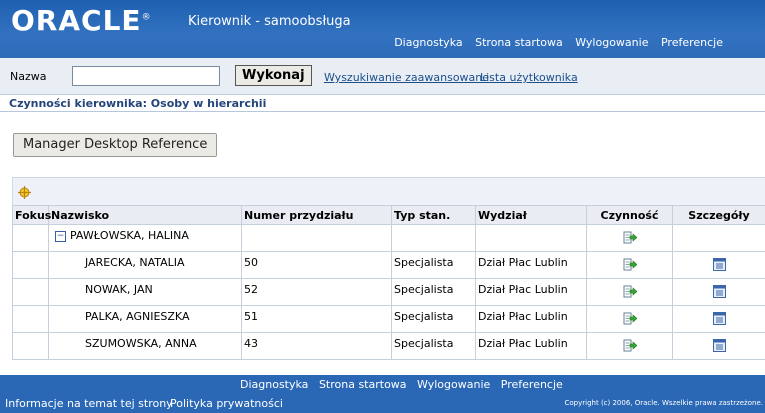 This screenshot has height=413, width=765. What do you see at coordinates (532, 384) in the screenshot?
I see `footer-nav-preferences: Preferencje` at bounding box center [532, 384].